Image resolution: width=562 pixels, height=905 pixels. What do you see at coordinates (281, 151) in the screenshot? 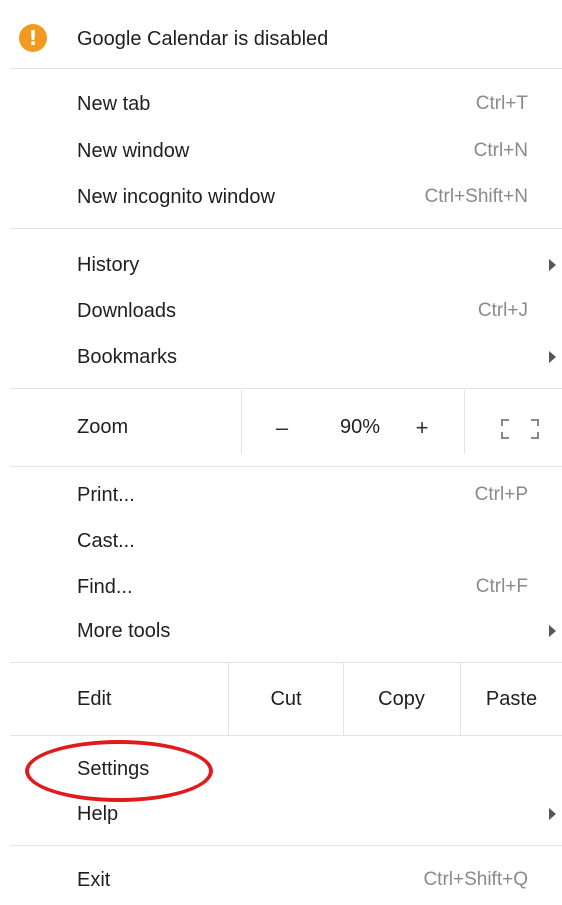
I see `menu-item-new-window: New window Ctrl+N` at bounding box center [281, 151].